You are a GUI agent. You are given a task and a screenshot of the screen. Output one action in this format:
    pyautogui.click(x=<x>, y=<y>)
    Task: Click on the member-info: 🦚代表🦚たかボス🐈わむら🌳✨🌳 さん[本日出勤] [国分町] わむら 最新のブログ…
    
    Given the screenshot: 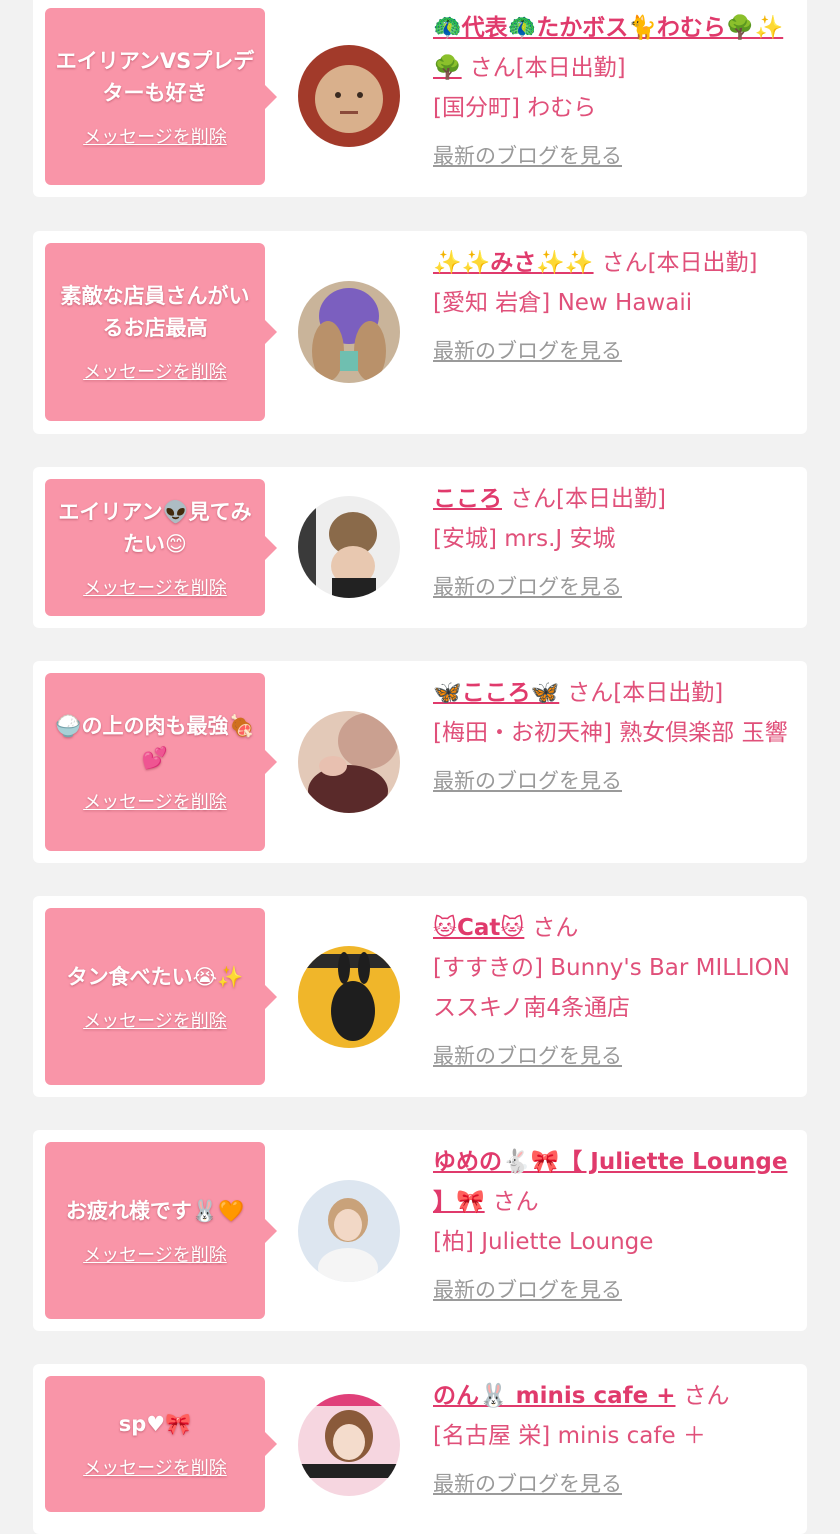 What is the action you would take?
    pyautogui.click(x=615, y=92)
    